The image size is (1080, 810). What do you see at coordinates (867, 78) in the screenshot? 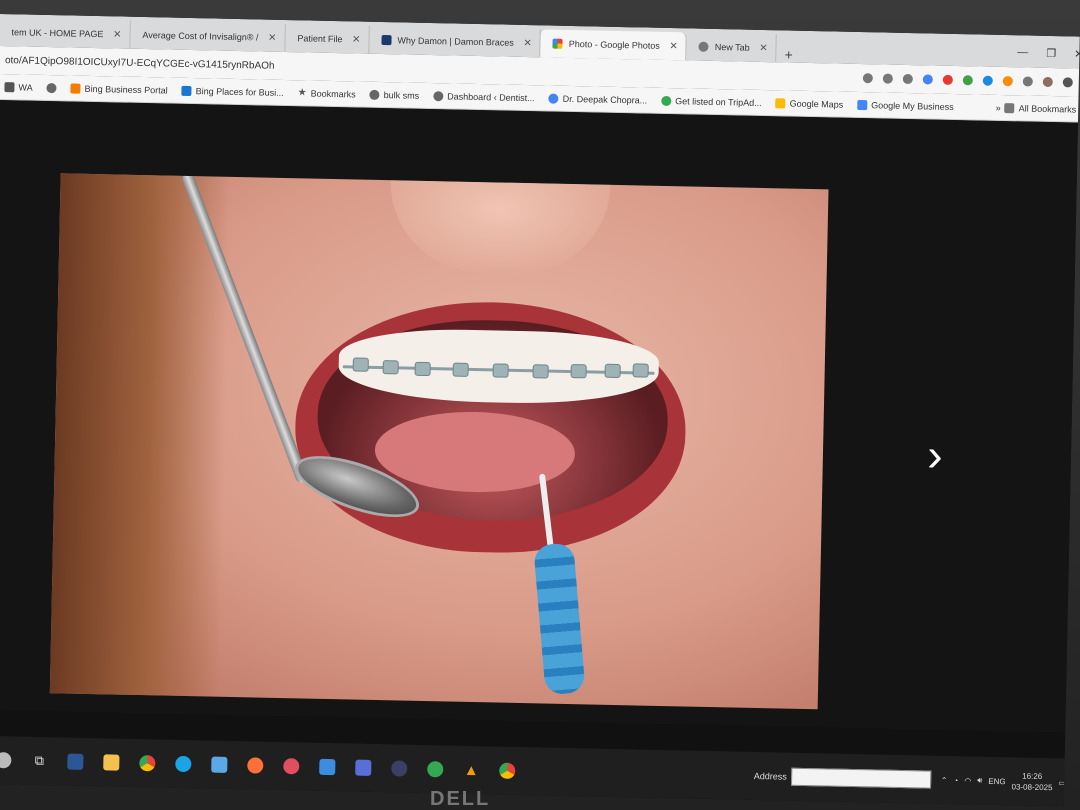
I see `cast-icon` at bounding box center [867, 78].